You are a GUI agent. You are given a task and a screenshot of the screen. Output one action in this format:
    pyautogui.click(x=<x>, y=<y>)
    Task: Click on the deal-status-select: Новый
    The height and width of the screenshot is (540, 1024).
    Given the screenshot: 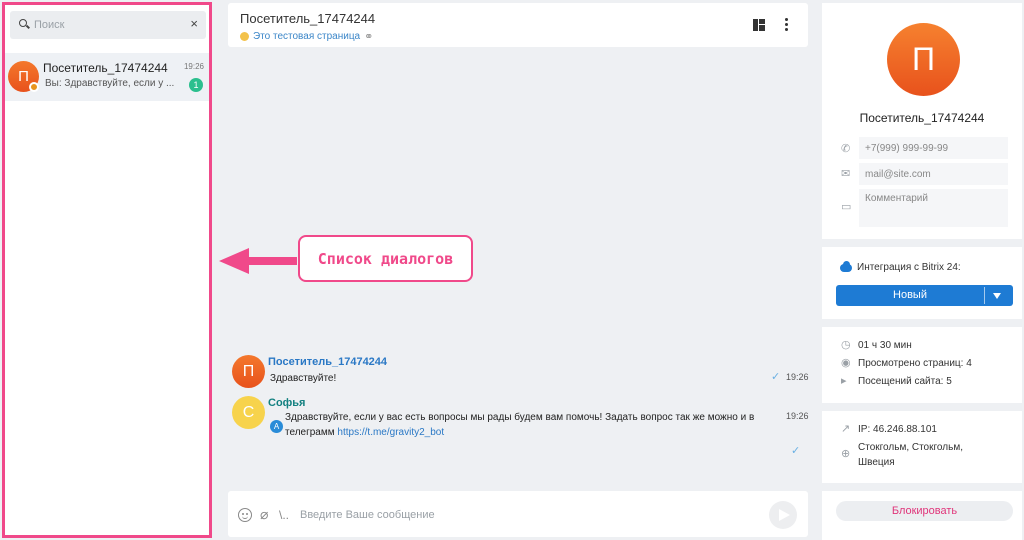 What is the action you would take?
    pyautogui.click(x=924, y=295)
    